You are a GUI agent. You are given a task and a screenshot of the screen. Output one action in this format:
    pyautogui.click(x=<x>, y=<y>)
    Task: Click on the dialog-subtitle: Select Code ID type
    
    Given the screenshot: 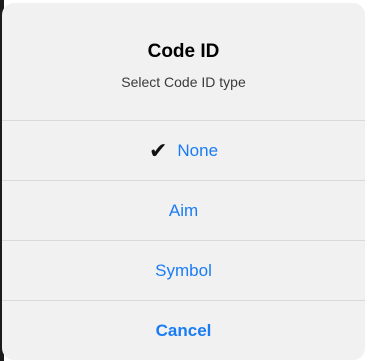 What is the action you would take?
    pyautogui.click(x=183, y=82)
    